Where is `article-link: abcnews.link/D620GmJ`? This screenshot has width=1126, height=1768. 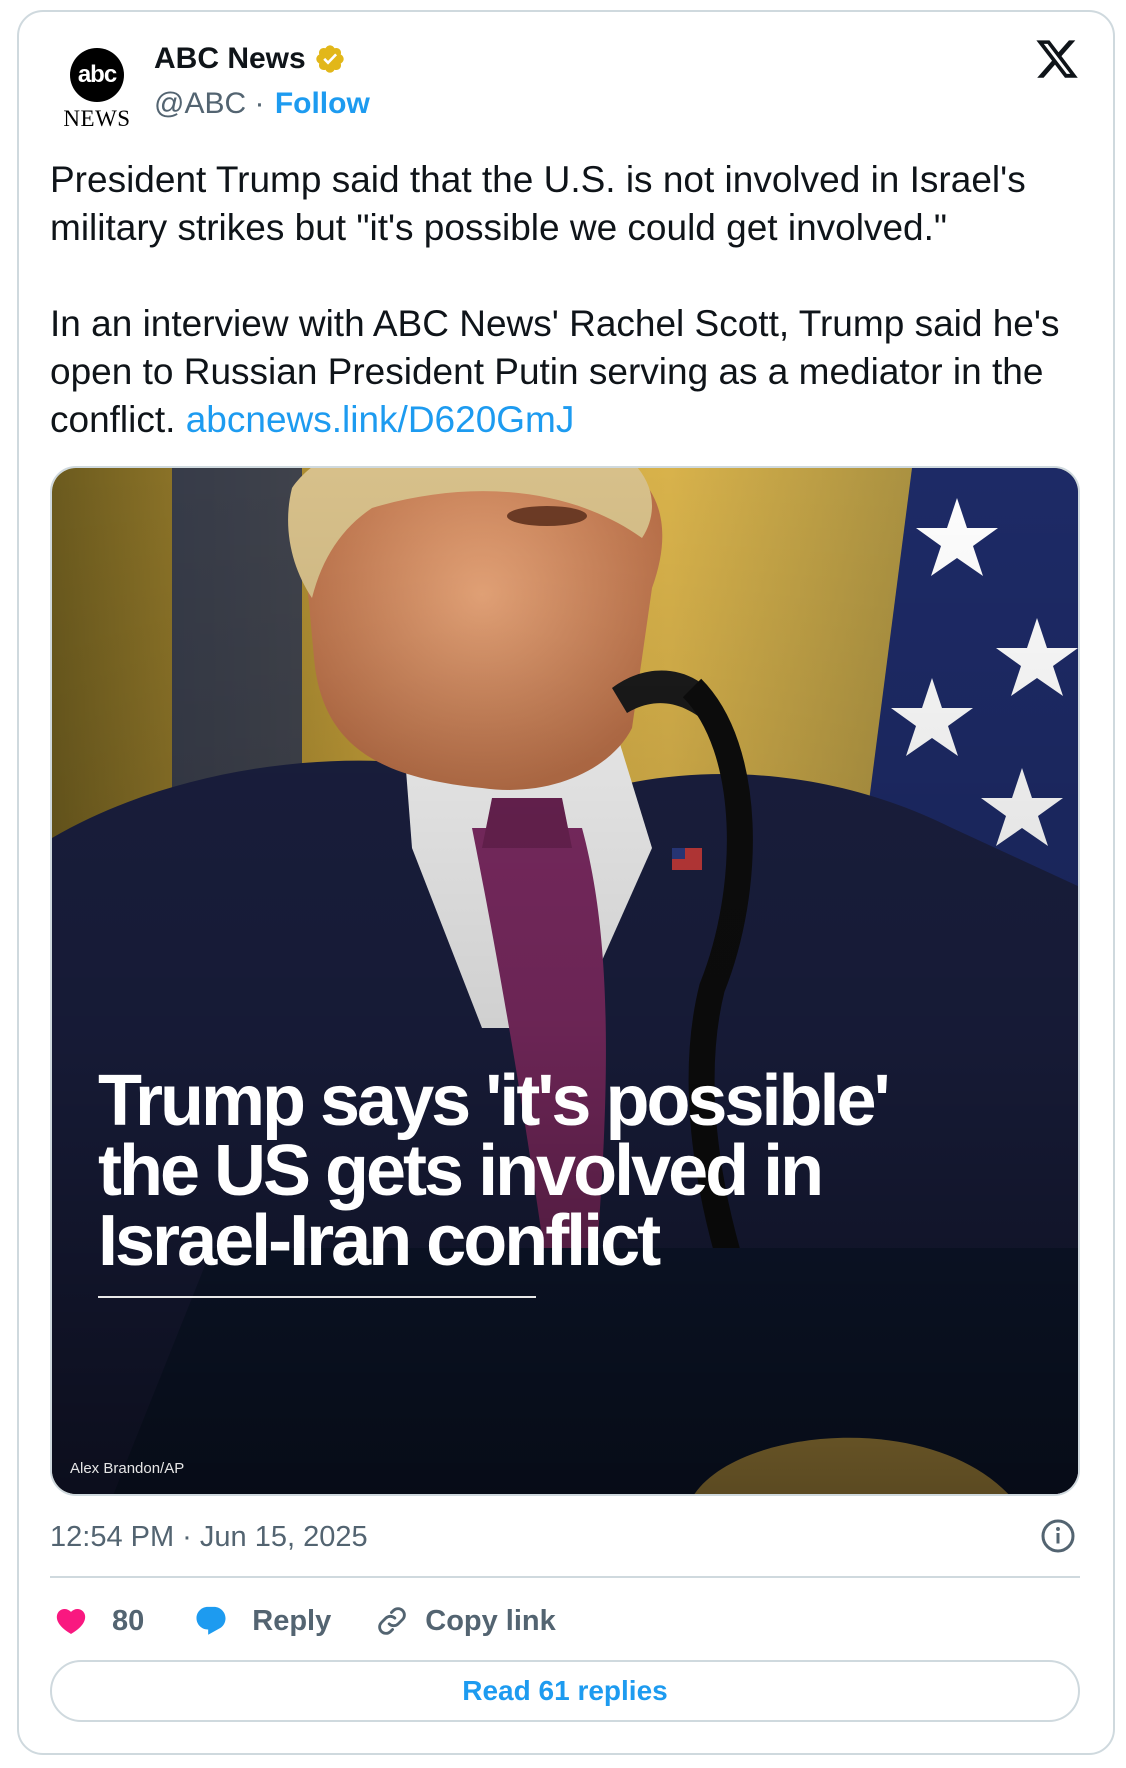
article-link: abcnews.link/D620GmJ is located at coordinates (380, 419).